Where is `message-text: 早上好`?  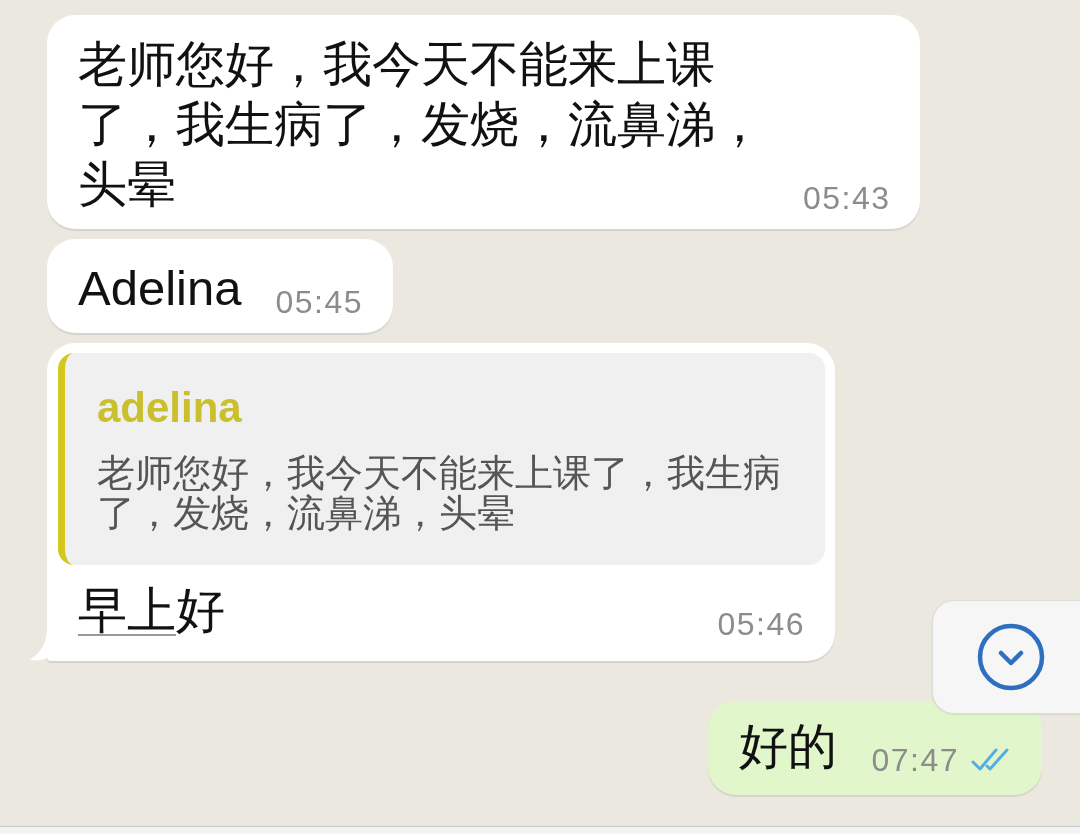
message-text: 早上好 is located at coordinates (151, 610).